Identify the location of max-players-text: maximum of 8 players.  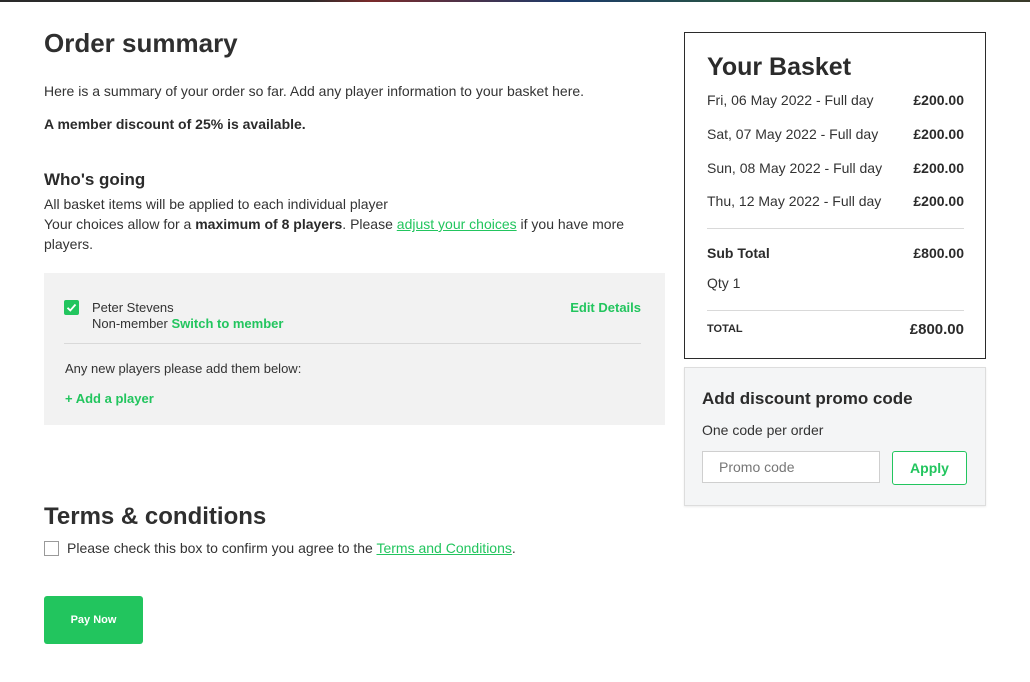
(269, 224).